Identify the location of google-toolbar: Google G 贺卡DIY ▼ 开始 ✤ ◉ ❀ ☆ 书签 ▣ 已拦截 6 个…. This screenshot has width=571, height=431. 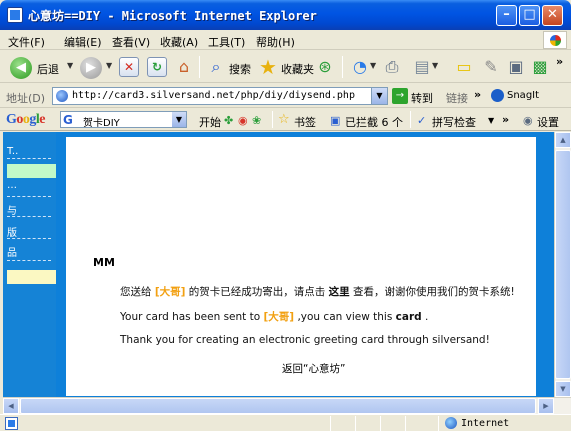
(285, 120).